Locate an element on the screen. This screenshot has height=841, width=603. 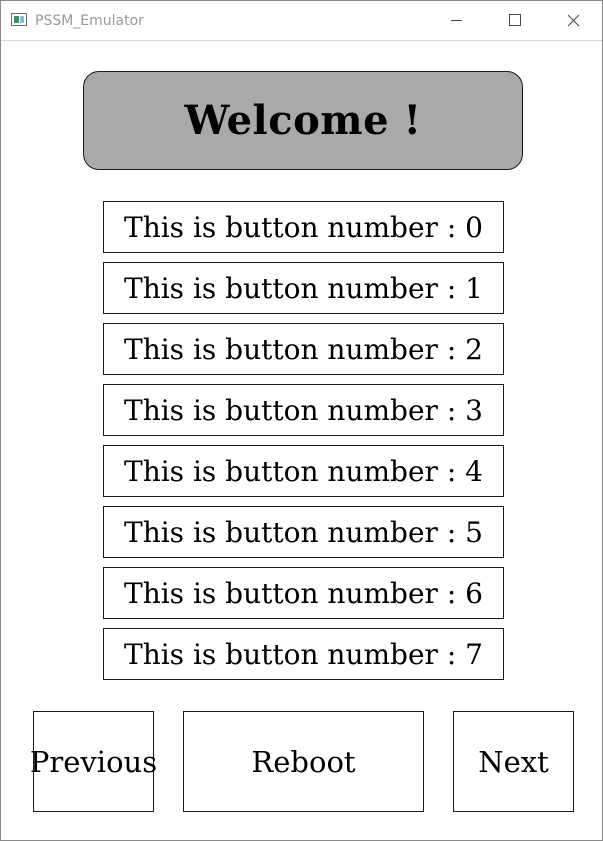
maximize-button is located at coordinates (515, 20).